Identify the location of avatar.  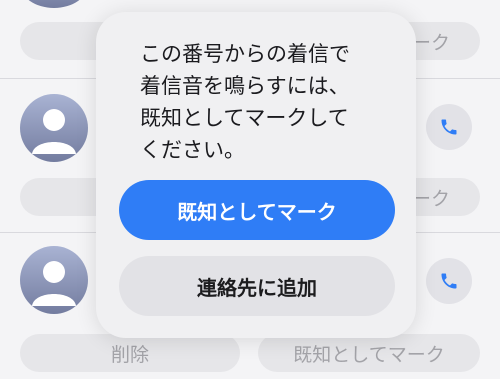
(54, 4).